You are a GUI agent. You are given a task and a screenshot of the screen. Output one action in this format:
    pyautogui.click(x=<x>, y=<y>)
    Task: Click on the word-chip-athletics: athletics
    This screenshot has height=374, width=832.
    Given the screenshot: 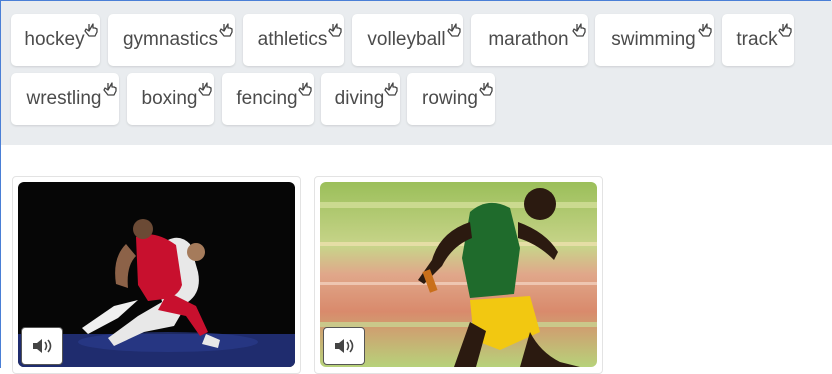 What is the action you would take?
    pyautogui.click(x=293, y=40)
    